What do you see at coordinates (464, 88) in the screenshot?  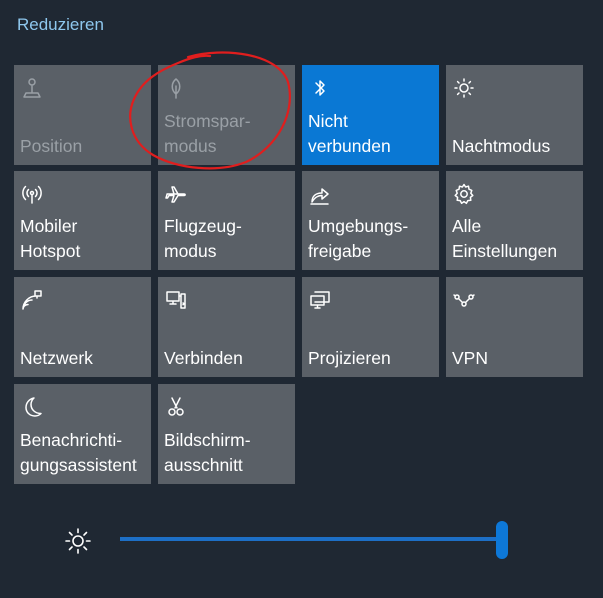 I see `night-light-icon` at bounding box center [464, 88].